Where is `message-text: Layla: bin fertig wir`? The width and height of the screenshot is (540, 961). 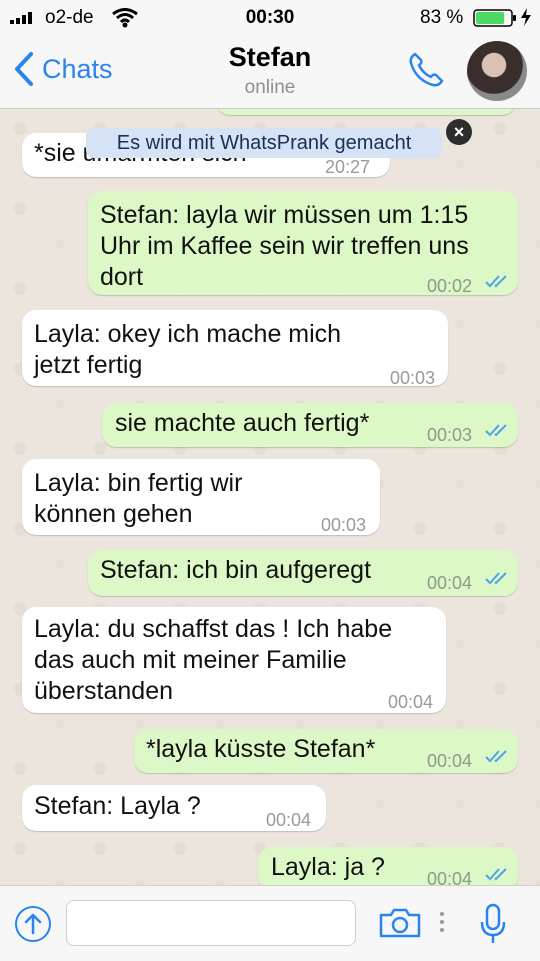 message-text: Layla: bin fertig wir is located at coordinates (138, 483).